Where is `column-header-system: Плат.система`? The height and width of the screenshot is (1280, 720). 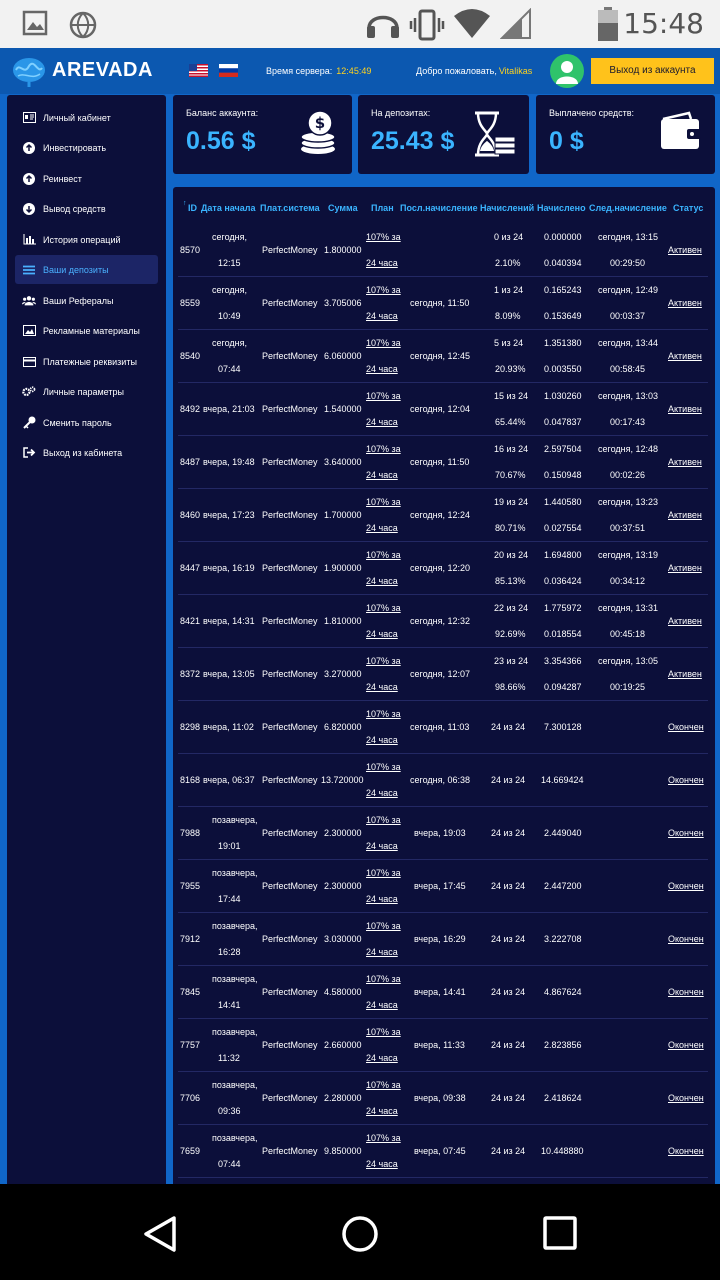
column-header-system: Плат.система is located at coordinates (290, 208).